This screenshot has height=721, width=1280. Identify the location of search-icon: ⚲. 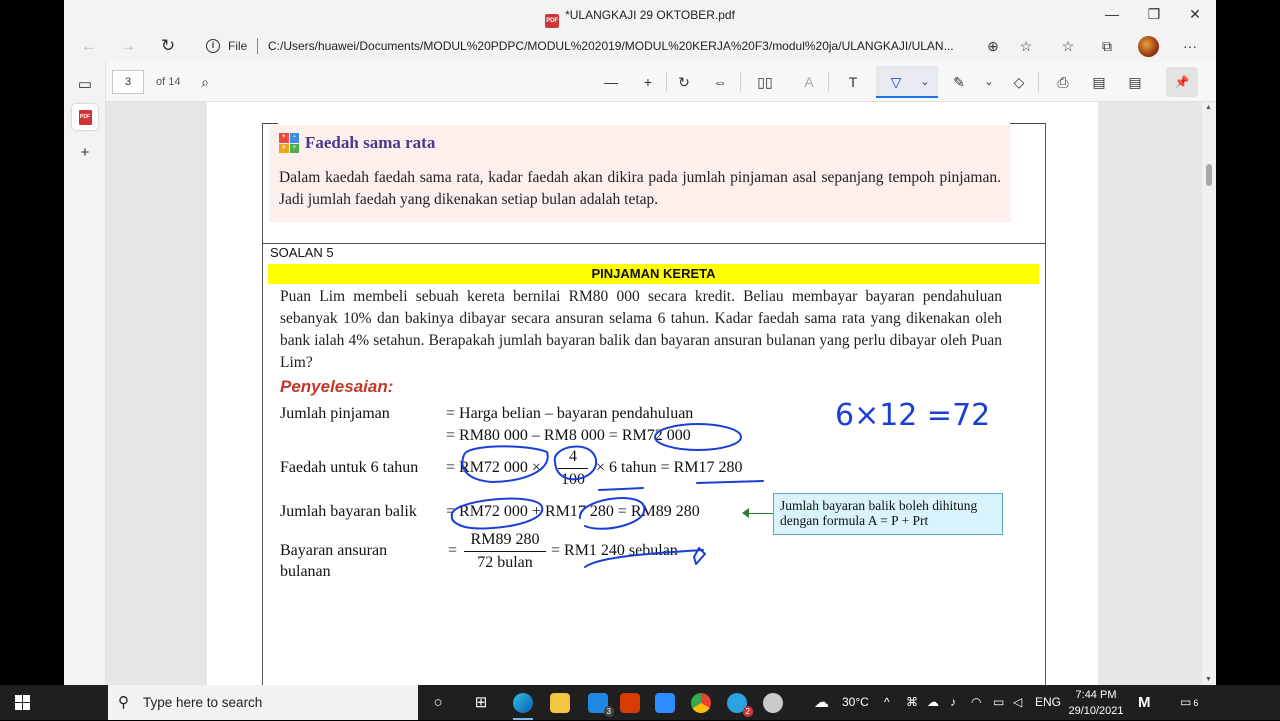
(123, 702).